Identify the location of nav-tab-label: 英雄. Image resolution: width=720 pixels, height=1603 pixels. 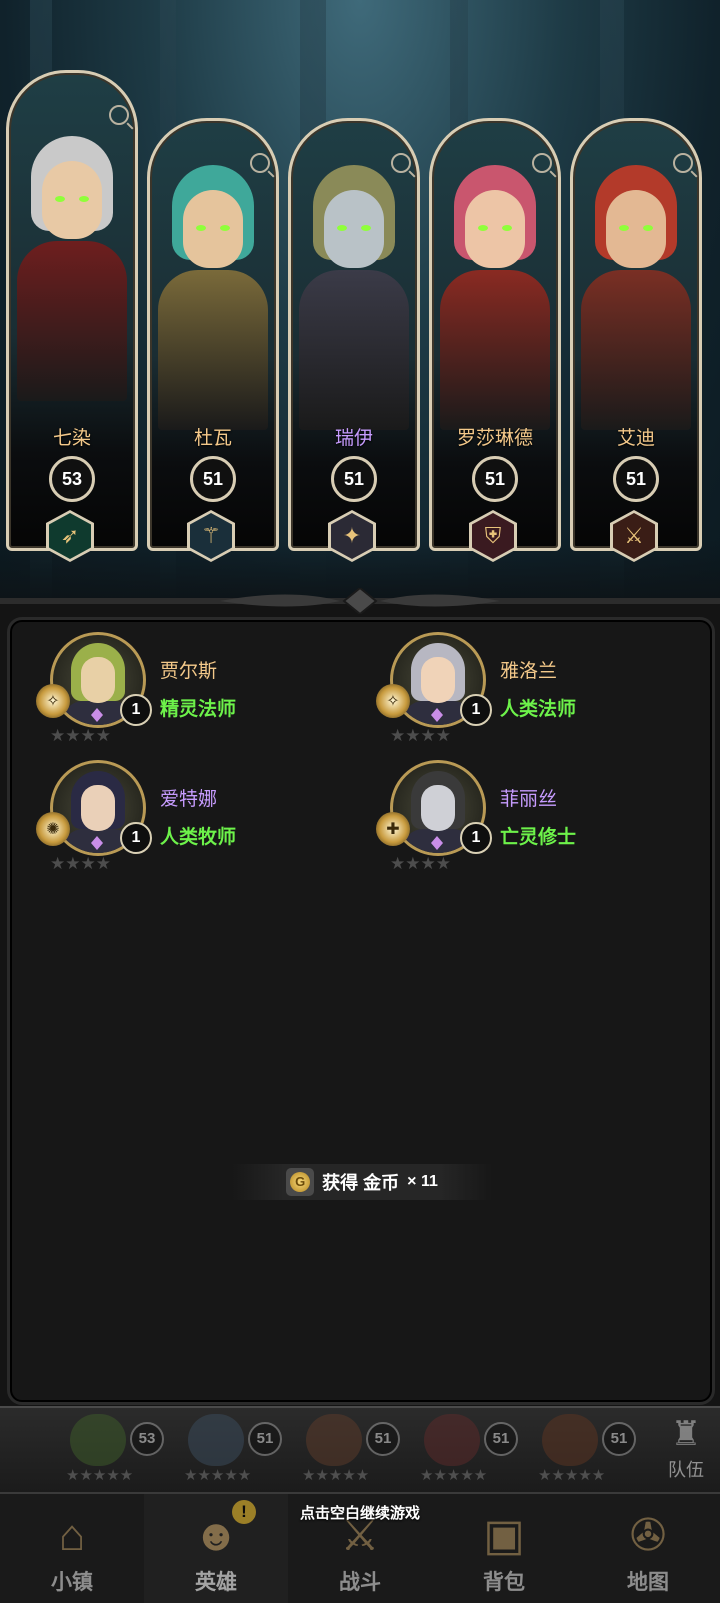
(216, 1582).